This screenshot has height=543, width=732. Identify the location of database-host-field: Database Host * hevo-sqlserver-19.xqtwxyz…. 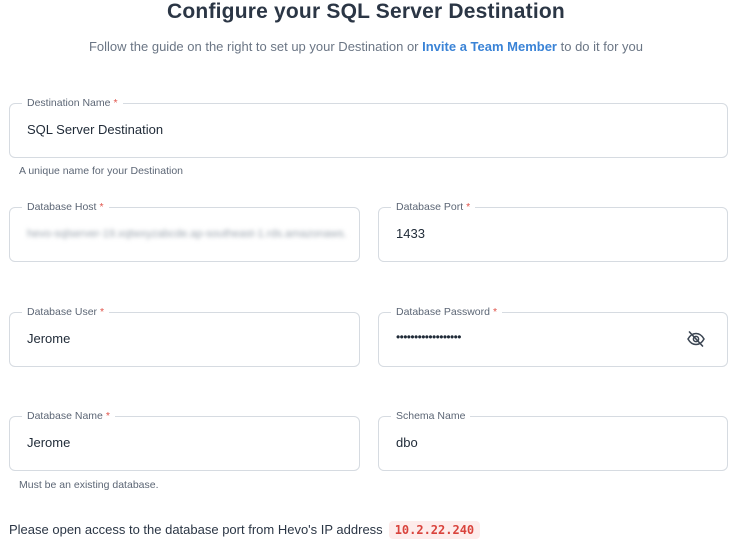
(184, 231).